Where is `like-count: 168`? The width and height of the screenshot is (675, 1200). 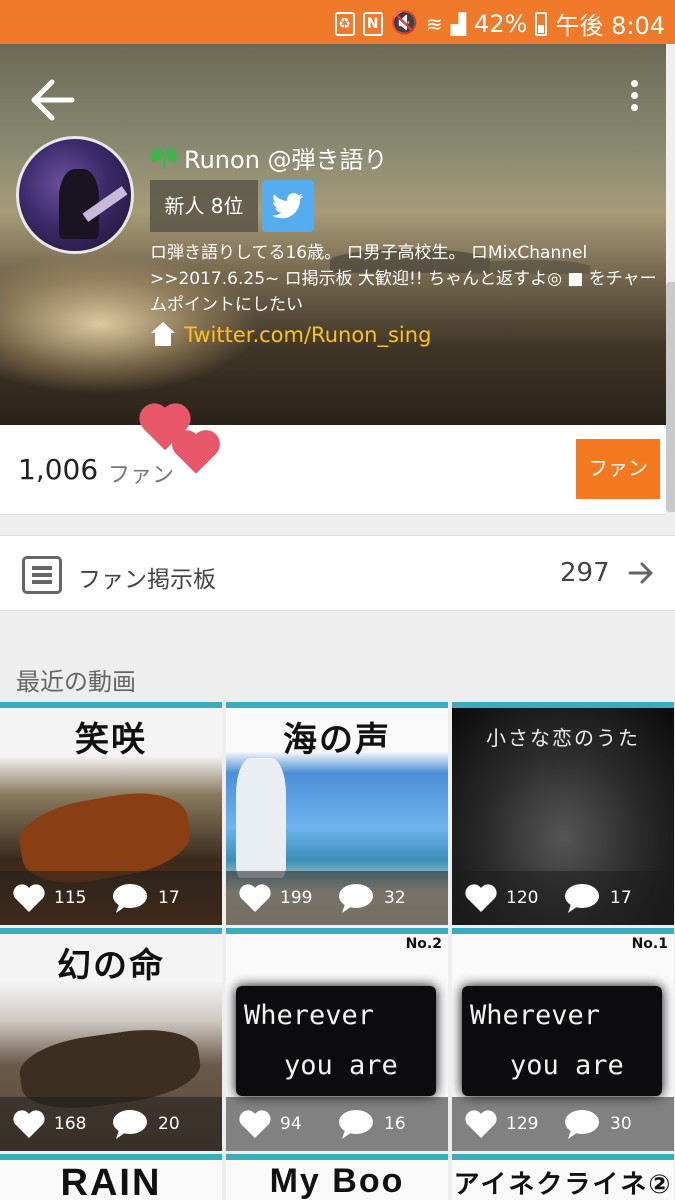
like-count: 168 is located at coordinates (70, 1124).